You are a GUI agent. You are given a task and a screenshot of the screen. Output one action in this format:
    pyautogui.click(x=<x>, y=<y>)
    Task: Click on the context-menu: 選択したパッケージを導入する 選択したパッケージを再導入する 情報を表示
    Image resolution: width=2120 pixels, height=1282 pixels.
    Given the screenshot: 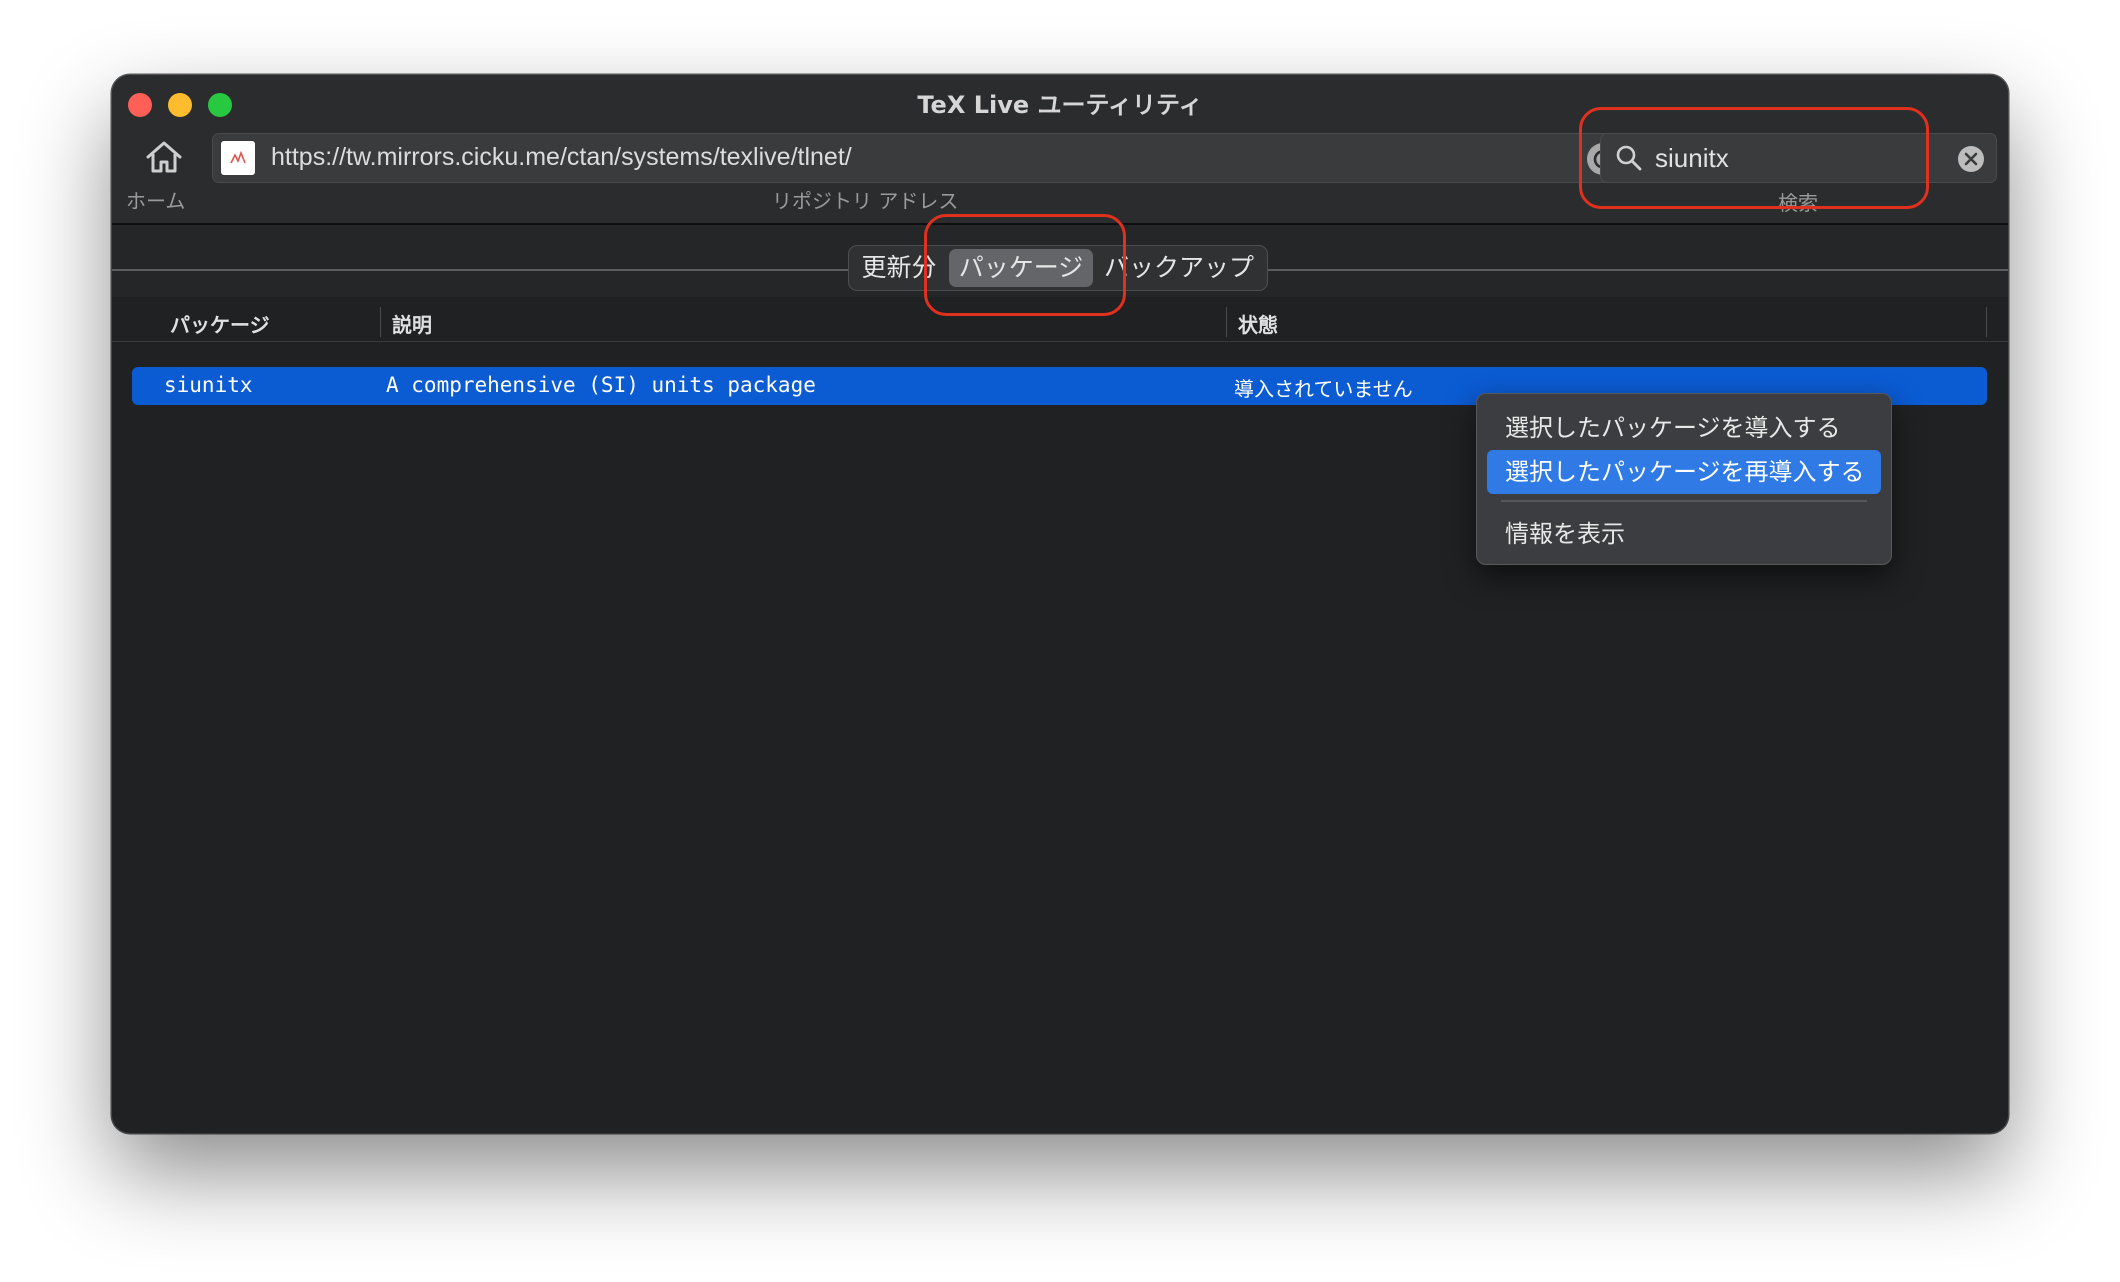 What is the action you would take?
    pyautogui.click(x=1684, y=479)
    